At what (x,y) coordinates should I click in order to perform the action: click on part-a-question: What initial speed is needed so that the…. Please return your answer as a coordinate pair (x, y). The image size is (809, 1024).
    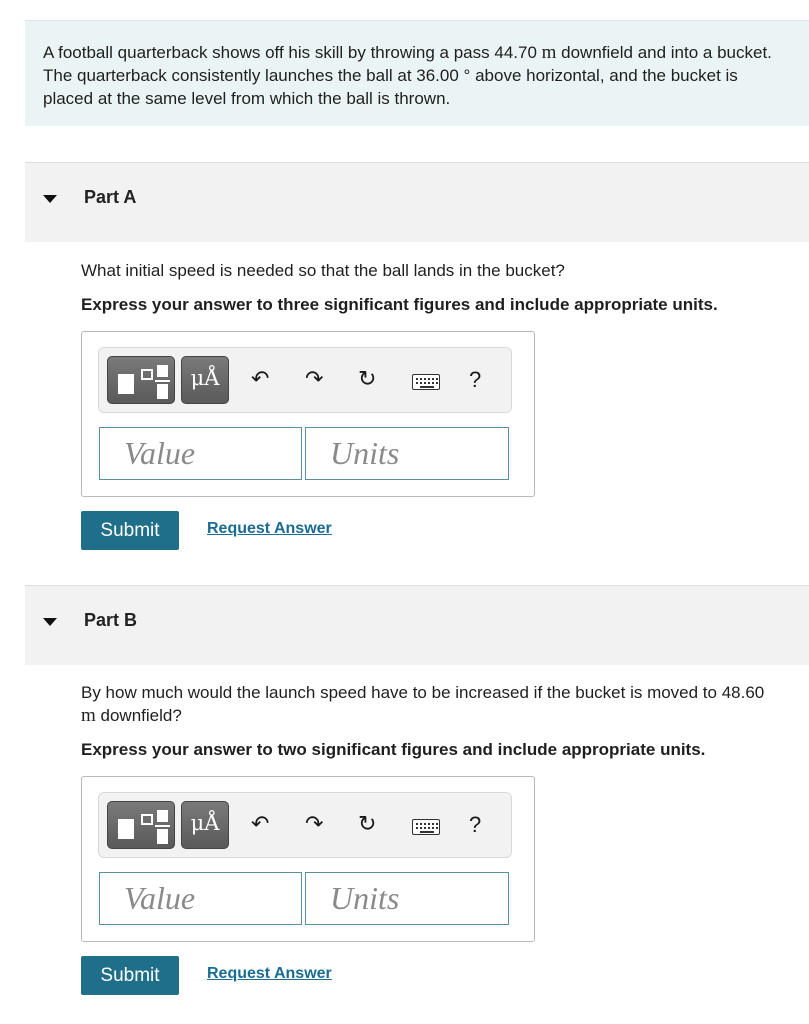
    Looking at the image, I should click on (323, 270).